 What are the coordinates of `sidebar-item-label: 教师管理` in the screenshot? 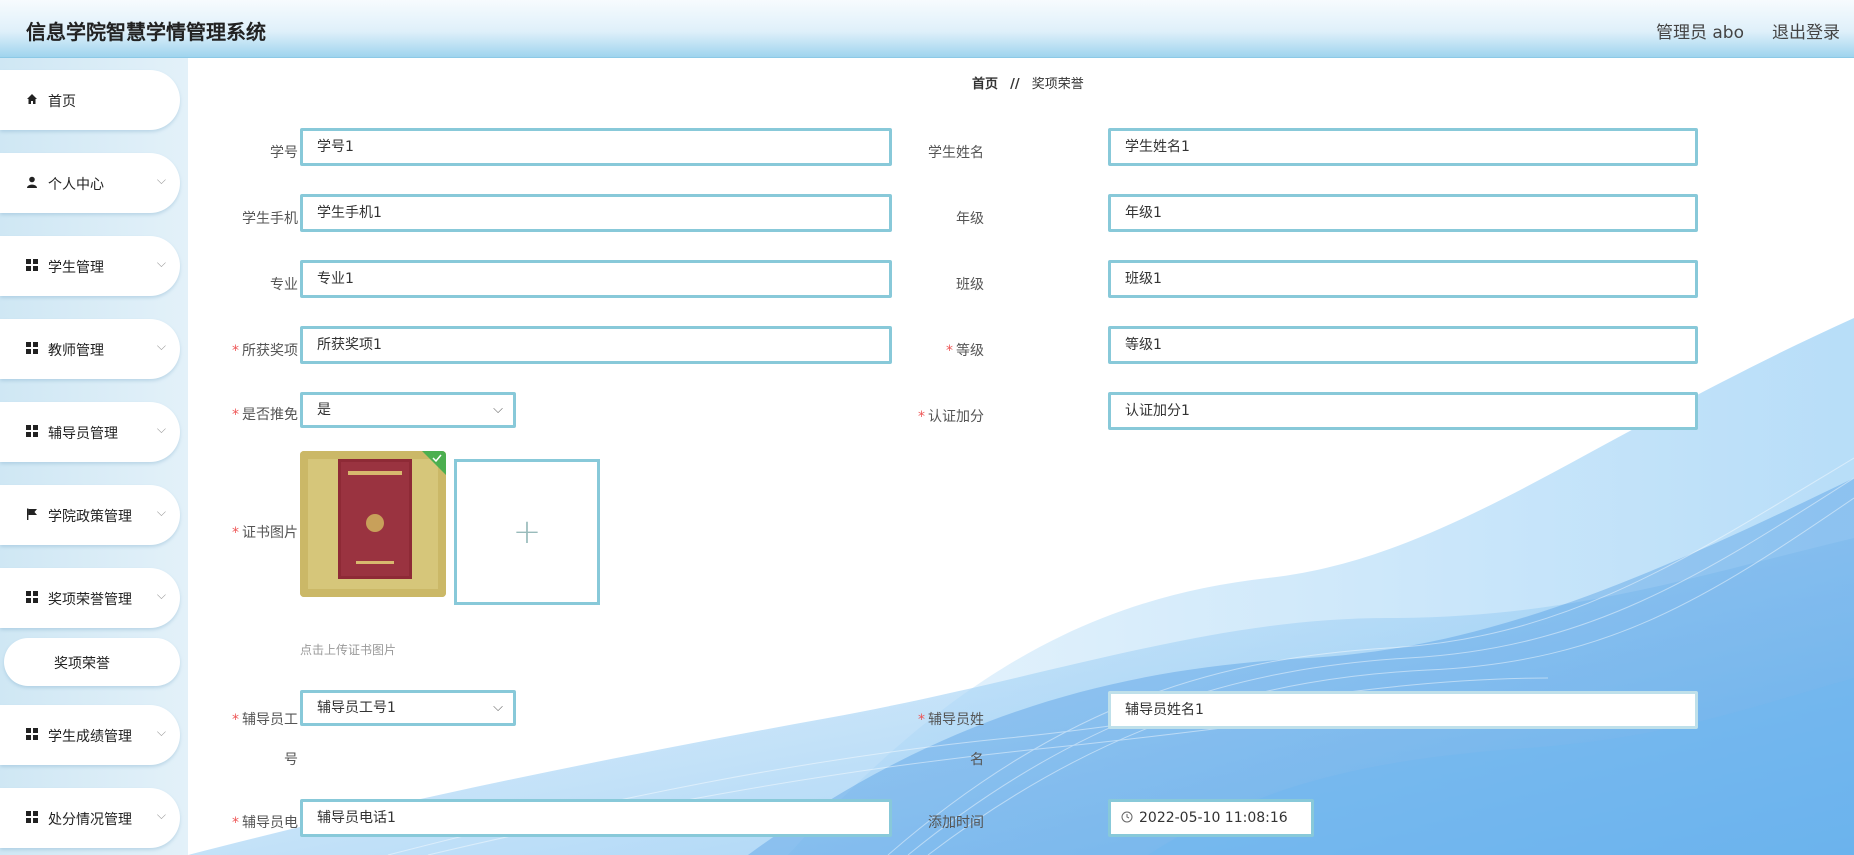 It's located at (76, 351).